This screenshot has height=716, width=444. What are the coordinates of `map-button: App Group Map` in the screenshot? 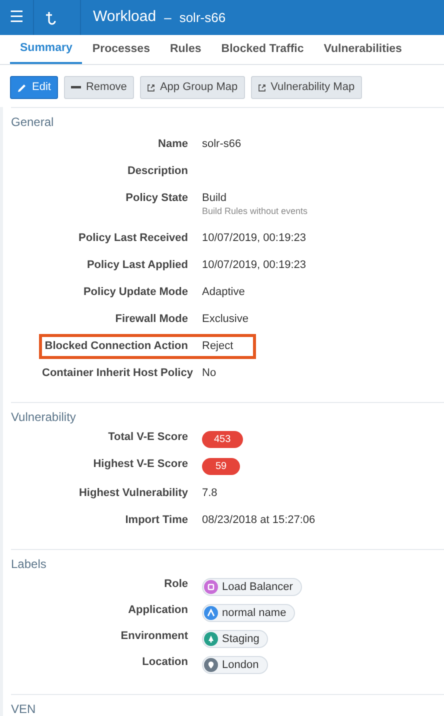 It's located at (192, 87).